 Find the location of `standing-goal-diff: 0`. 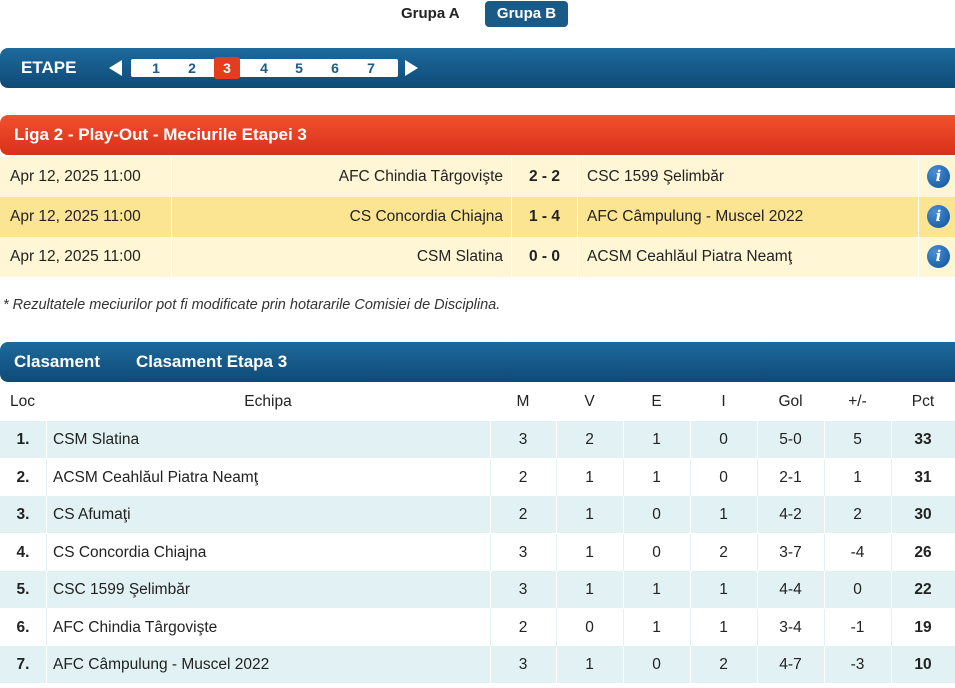

standing-goal-diff: 0 is located at coordinates (857, 589).